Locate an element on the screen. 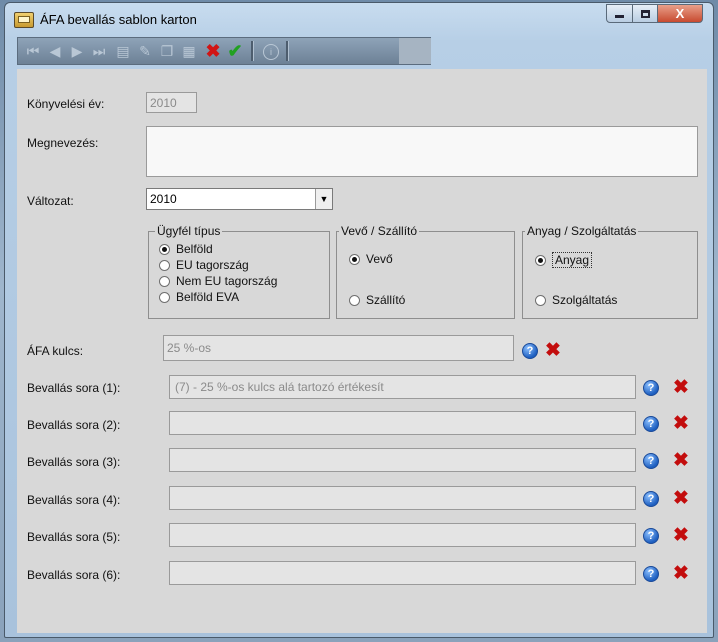 The image size is (718, 642). bevallas-sora-label: Bevallás sora (2): is located at coordinates (74, 425).